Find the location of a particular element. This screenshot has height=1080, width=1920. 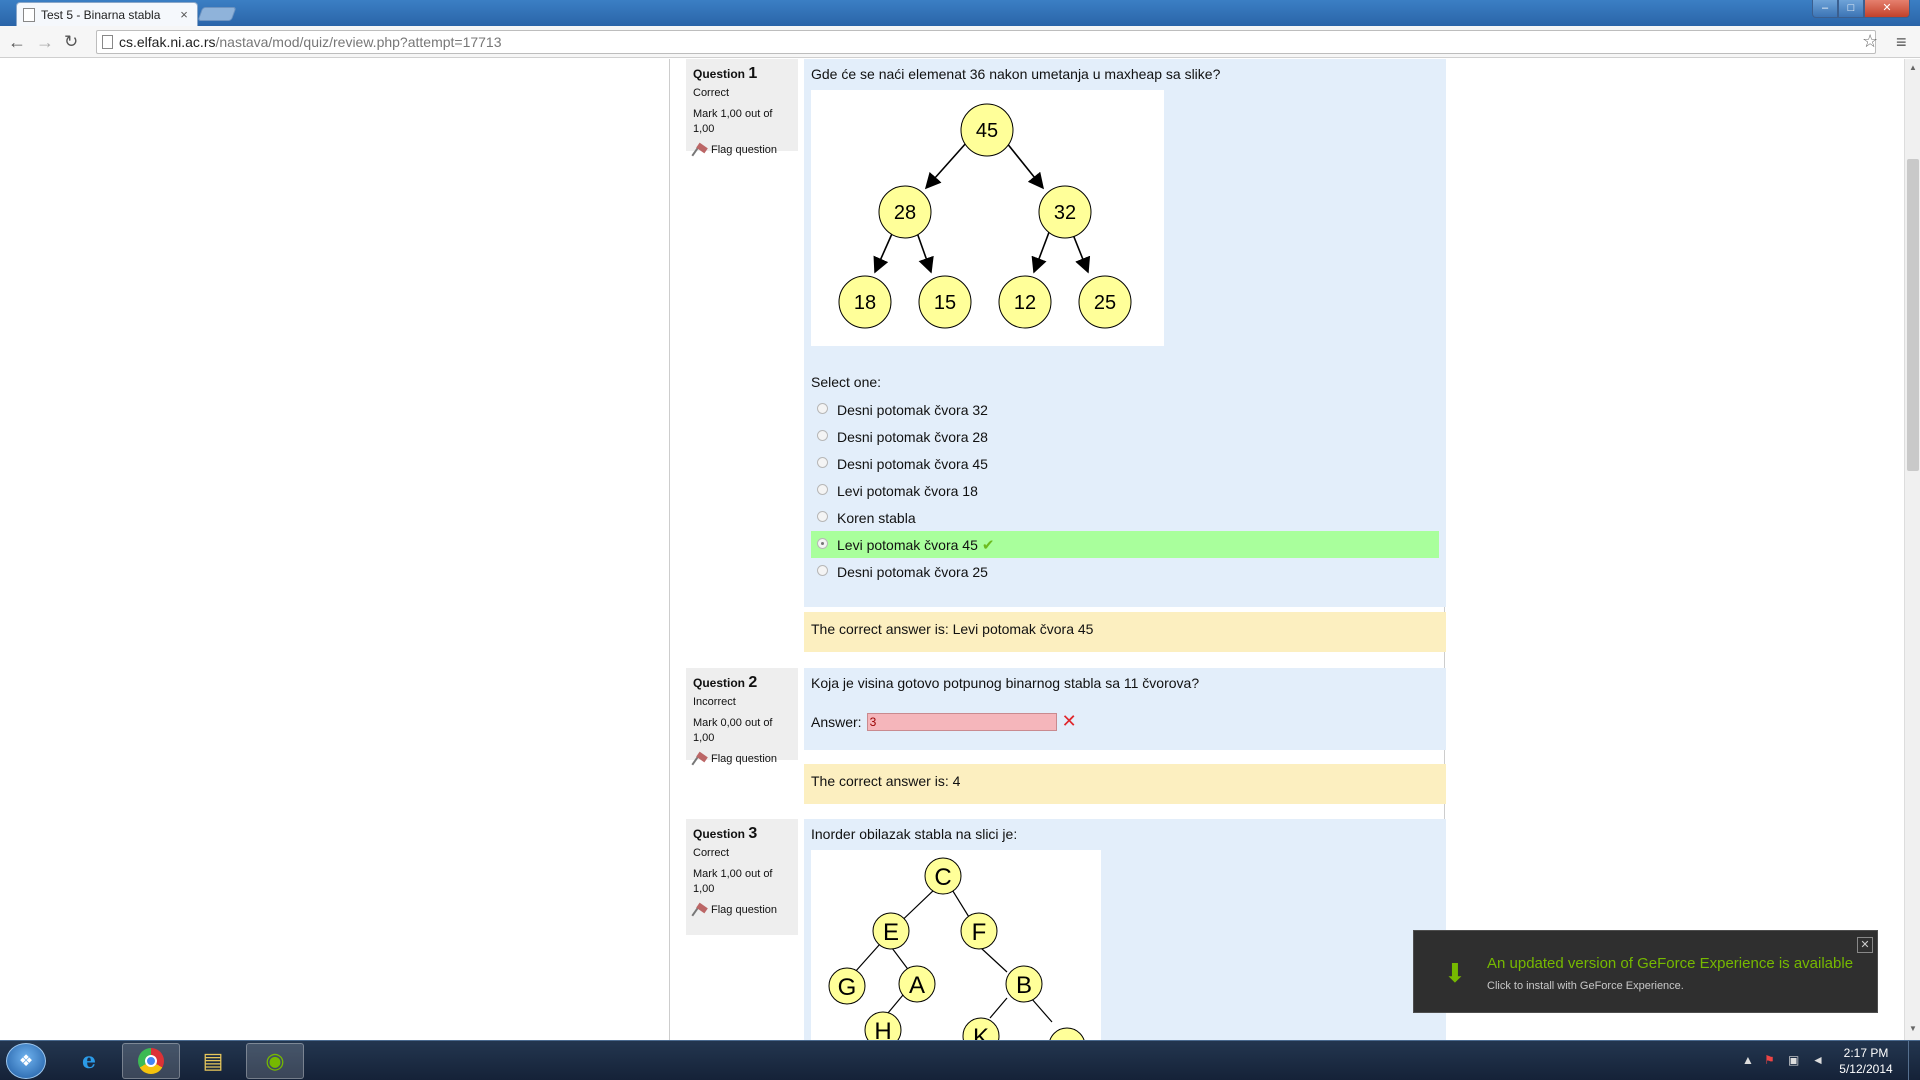

nvidia-icon: ◉ is located at coordinates (275, 1060).